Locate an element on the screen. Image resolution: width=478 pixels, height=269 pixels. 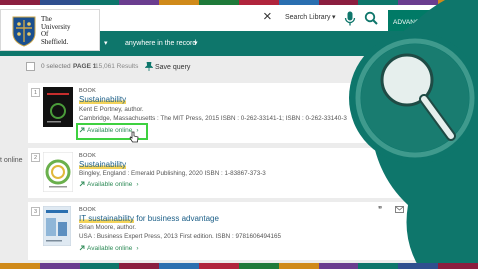
result-title: IT sustainability for business advantage is located at coordinates (149, 218).